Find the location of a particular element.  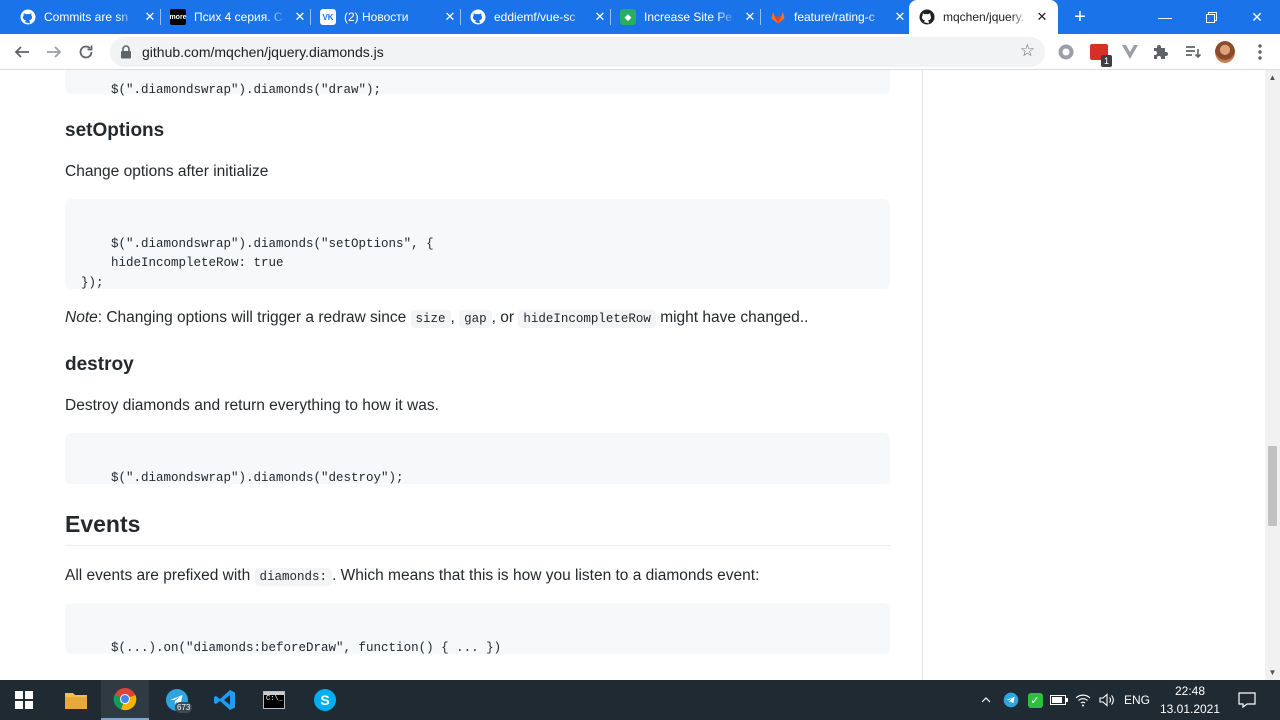

more-tv-icon: more is located at coordinates (178, 17).